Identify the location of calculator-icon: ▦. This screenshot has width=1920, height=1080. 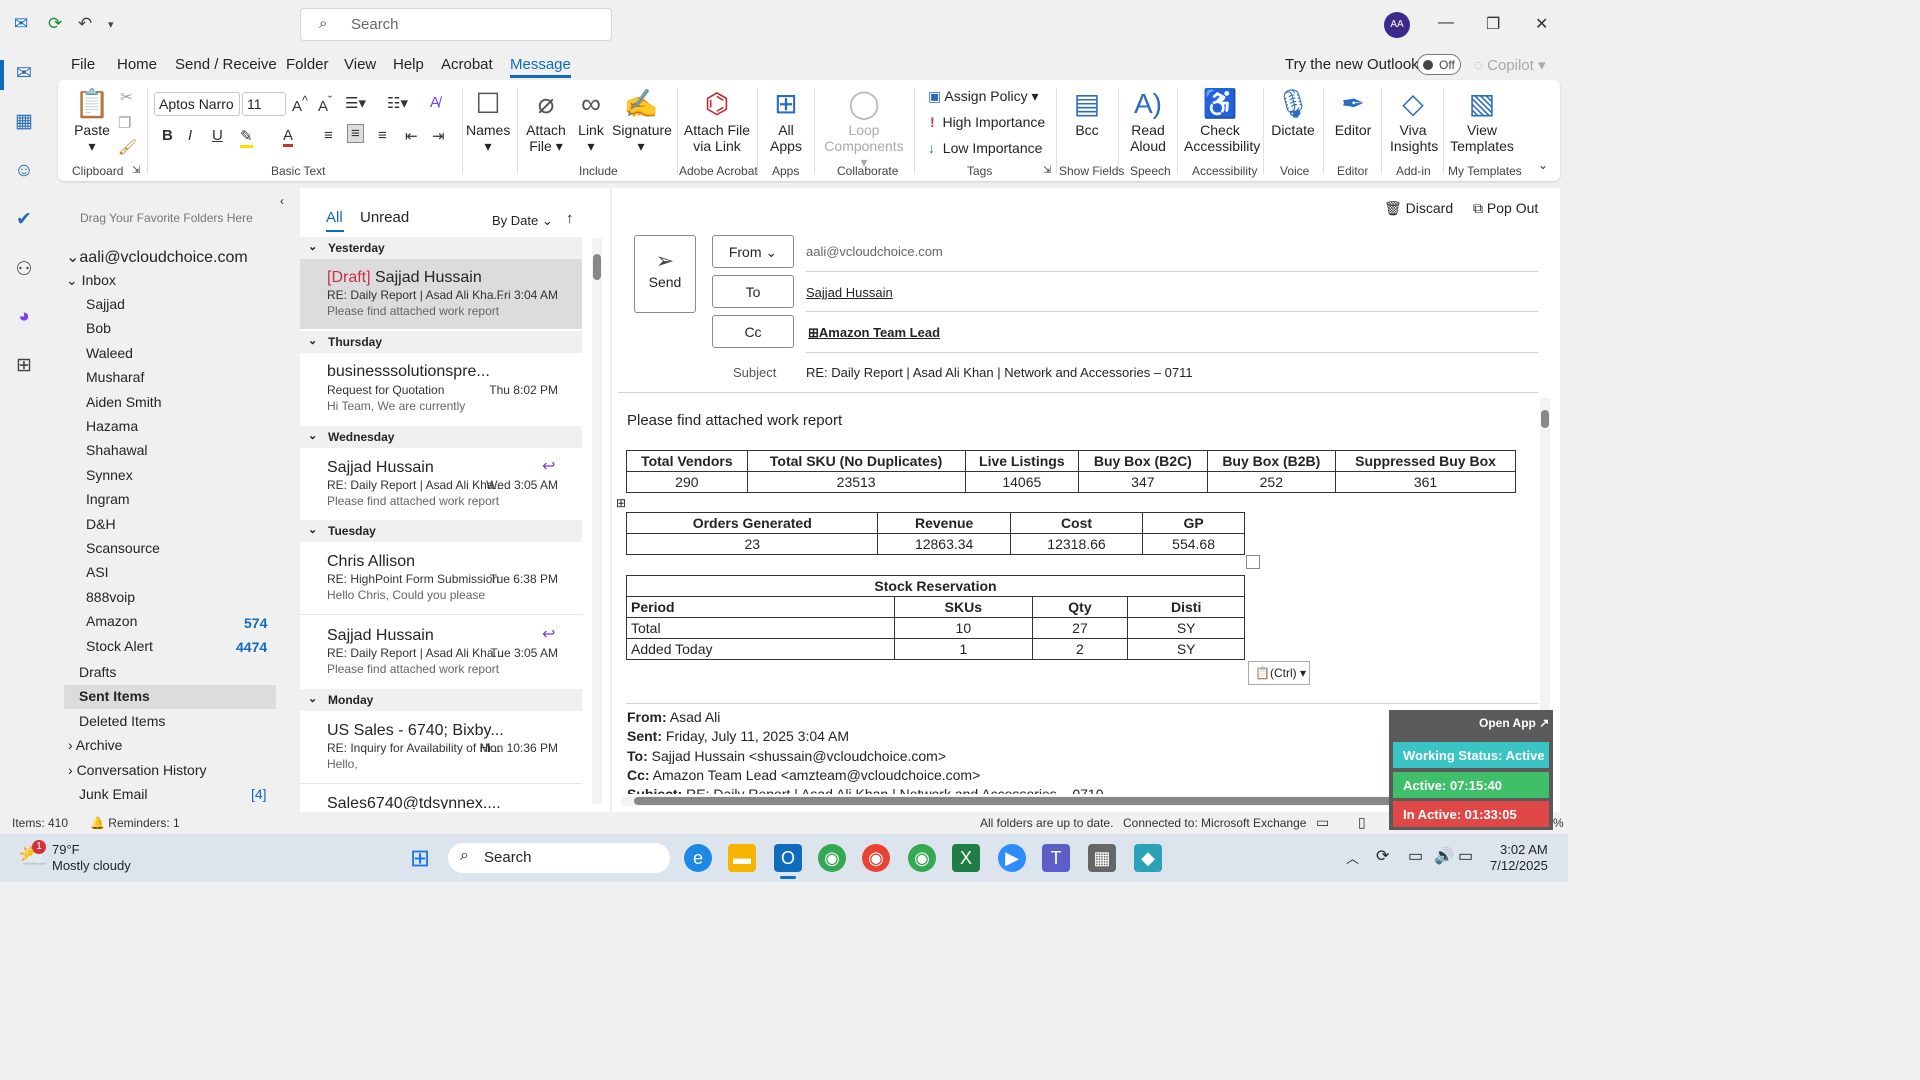
(1102, 858).